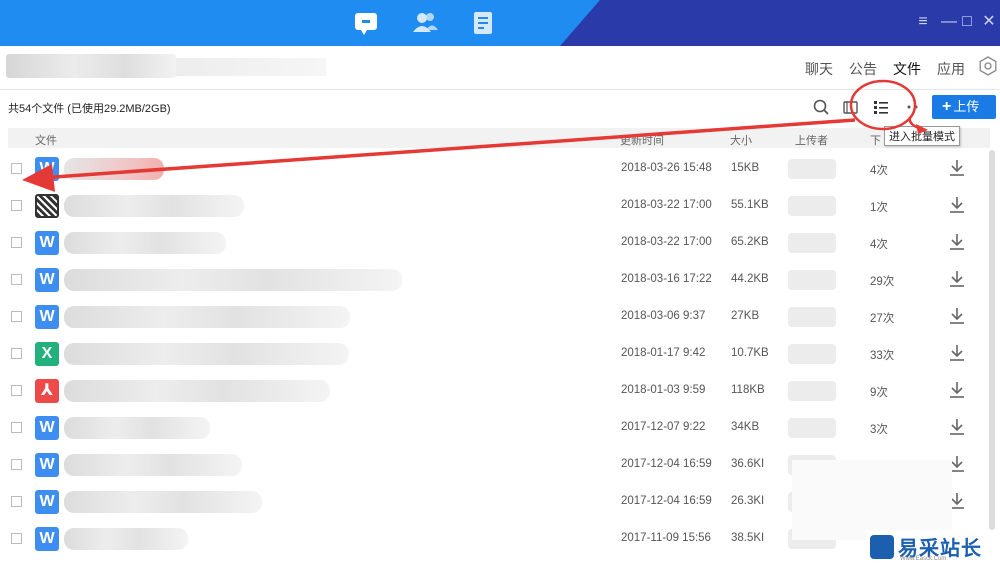 This screenshot has width=1000, height=564. Describe the element at coordinates (425, 23) in the screenshot. I see `contacts-icon` at that location.